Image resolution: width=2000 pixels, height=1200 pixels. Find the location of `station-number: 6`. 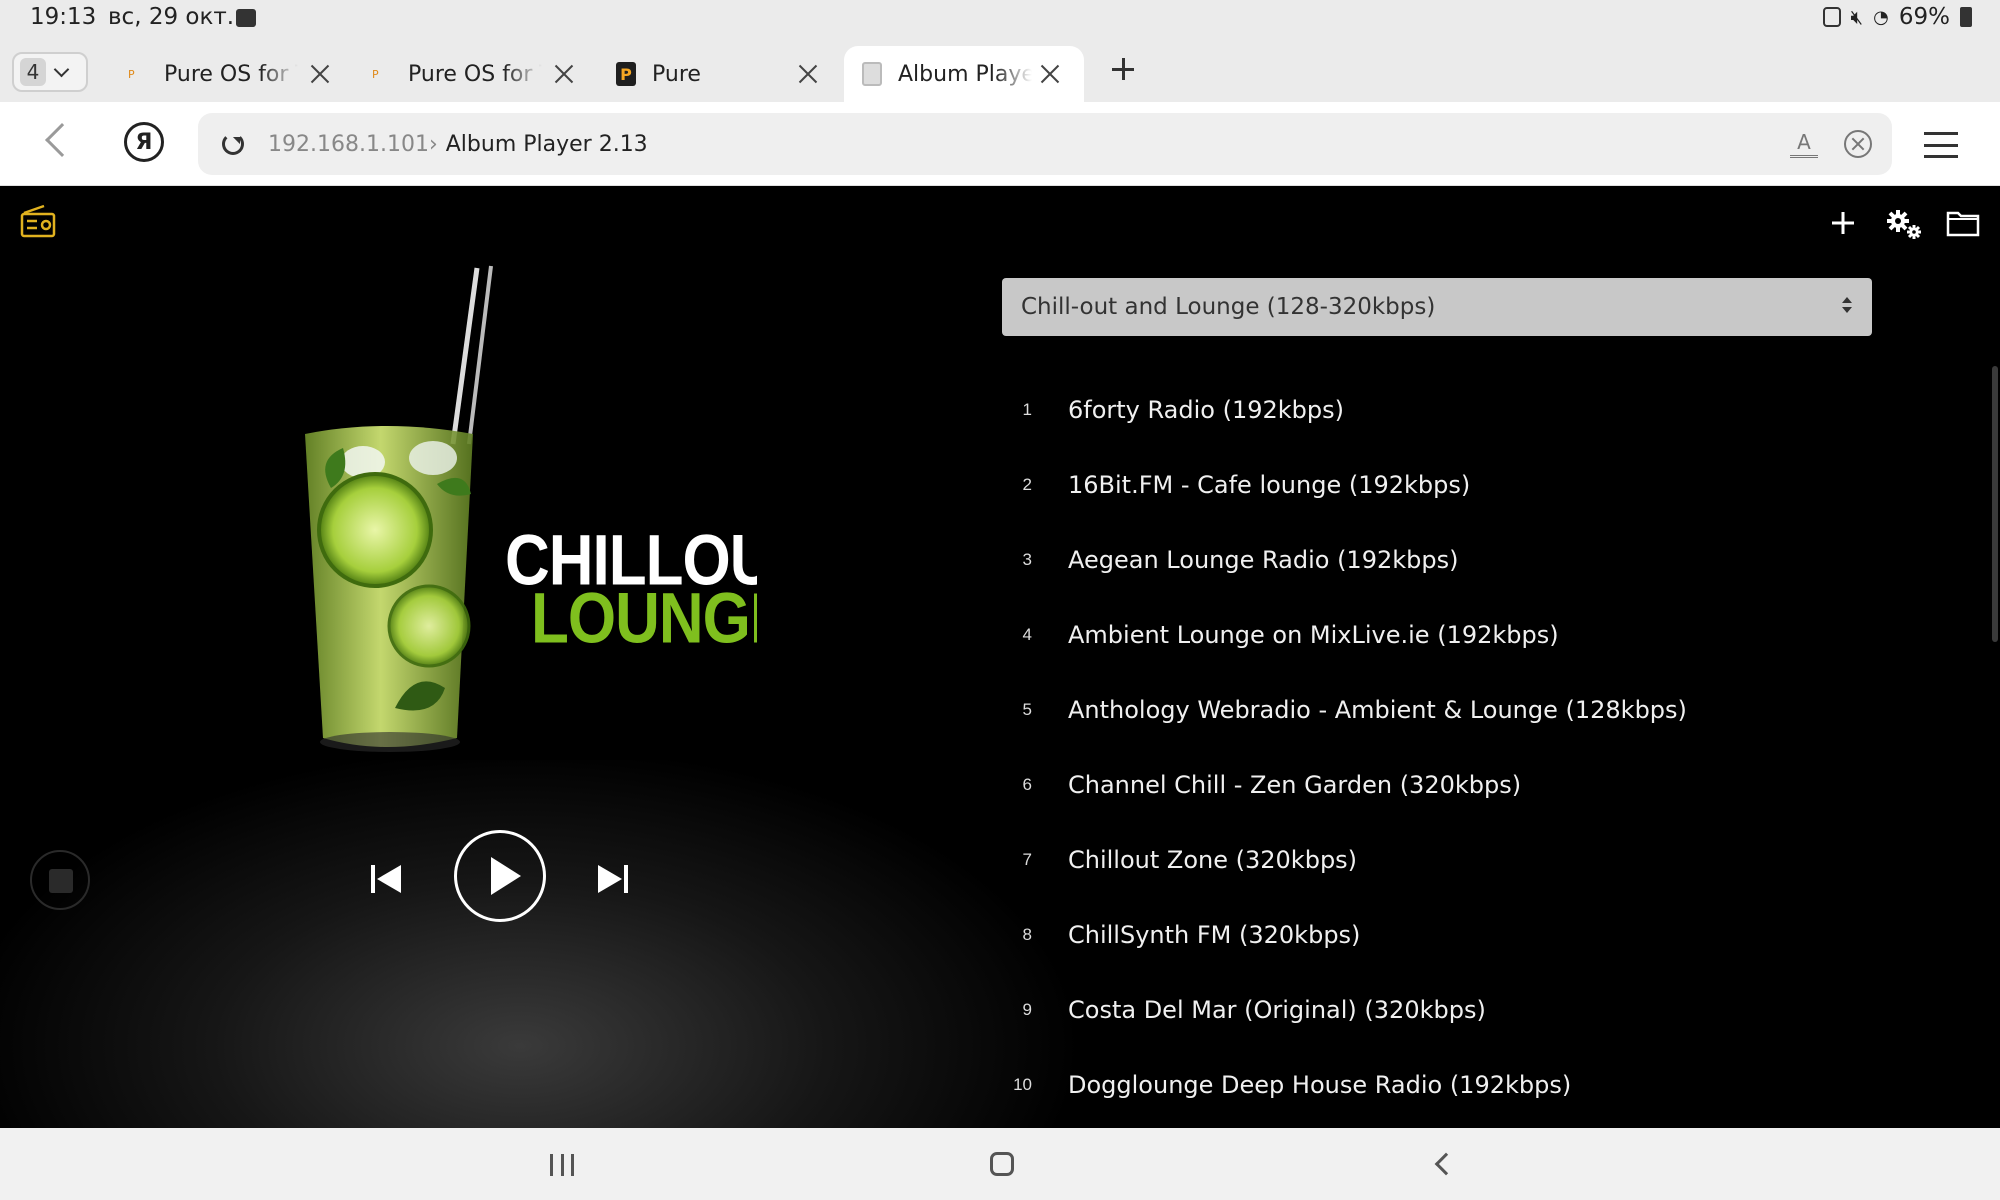

station-number: 6 is located at coordinates (1027, 784).